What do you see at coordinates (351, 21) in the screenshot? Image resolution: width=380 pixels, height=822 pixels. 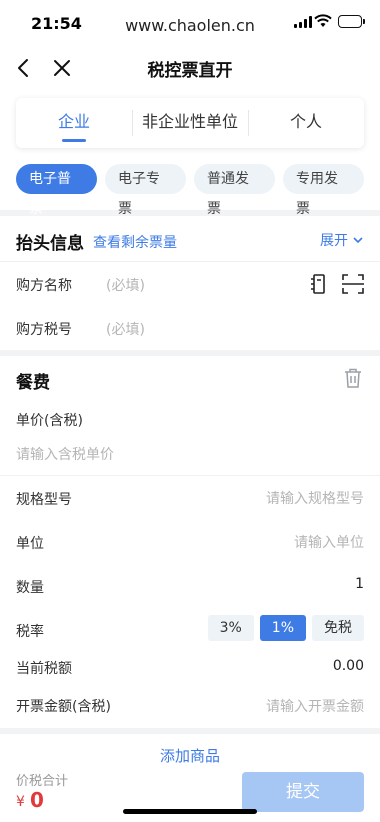 I see `battery-icon` at bounding box center [351, 21].